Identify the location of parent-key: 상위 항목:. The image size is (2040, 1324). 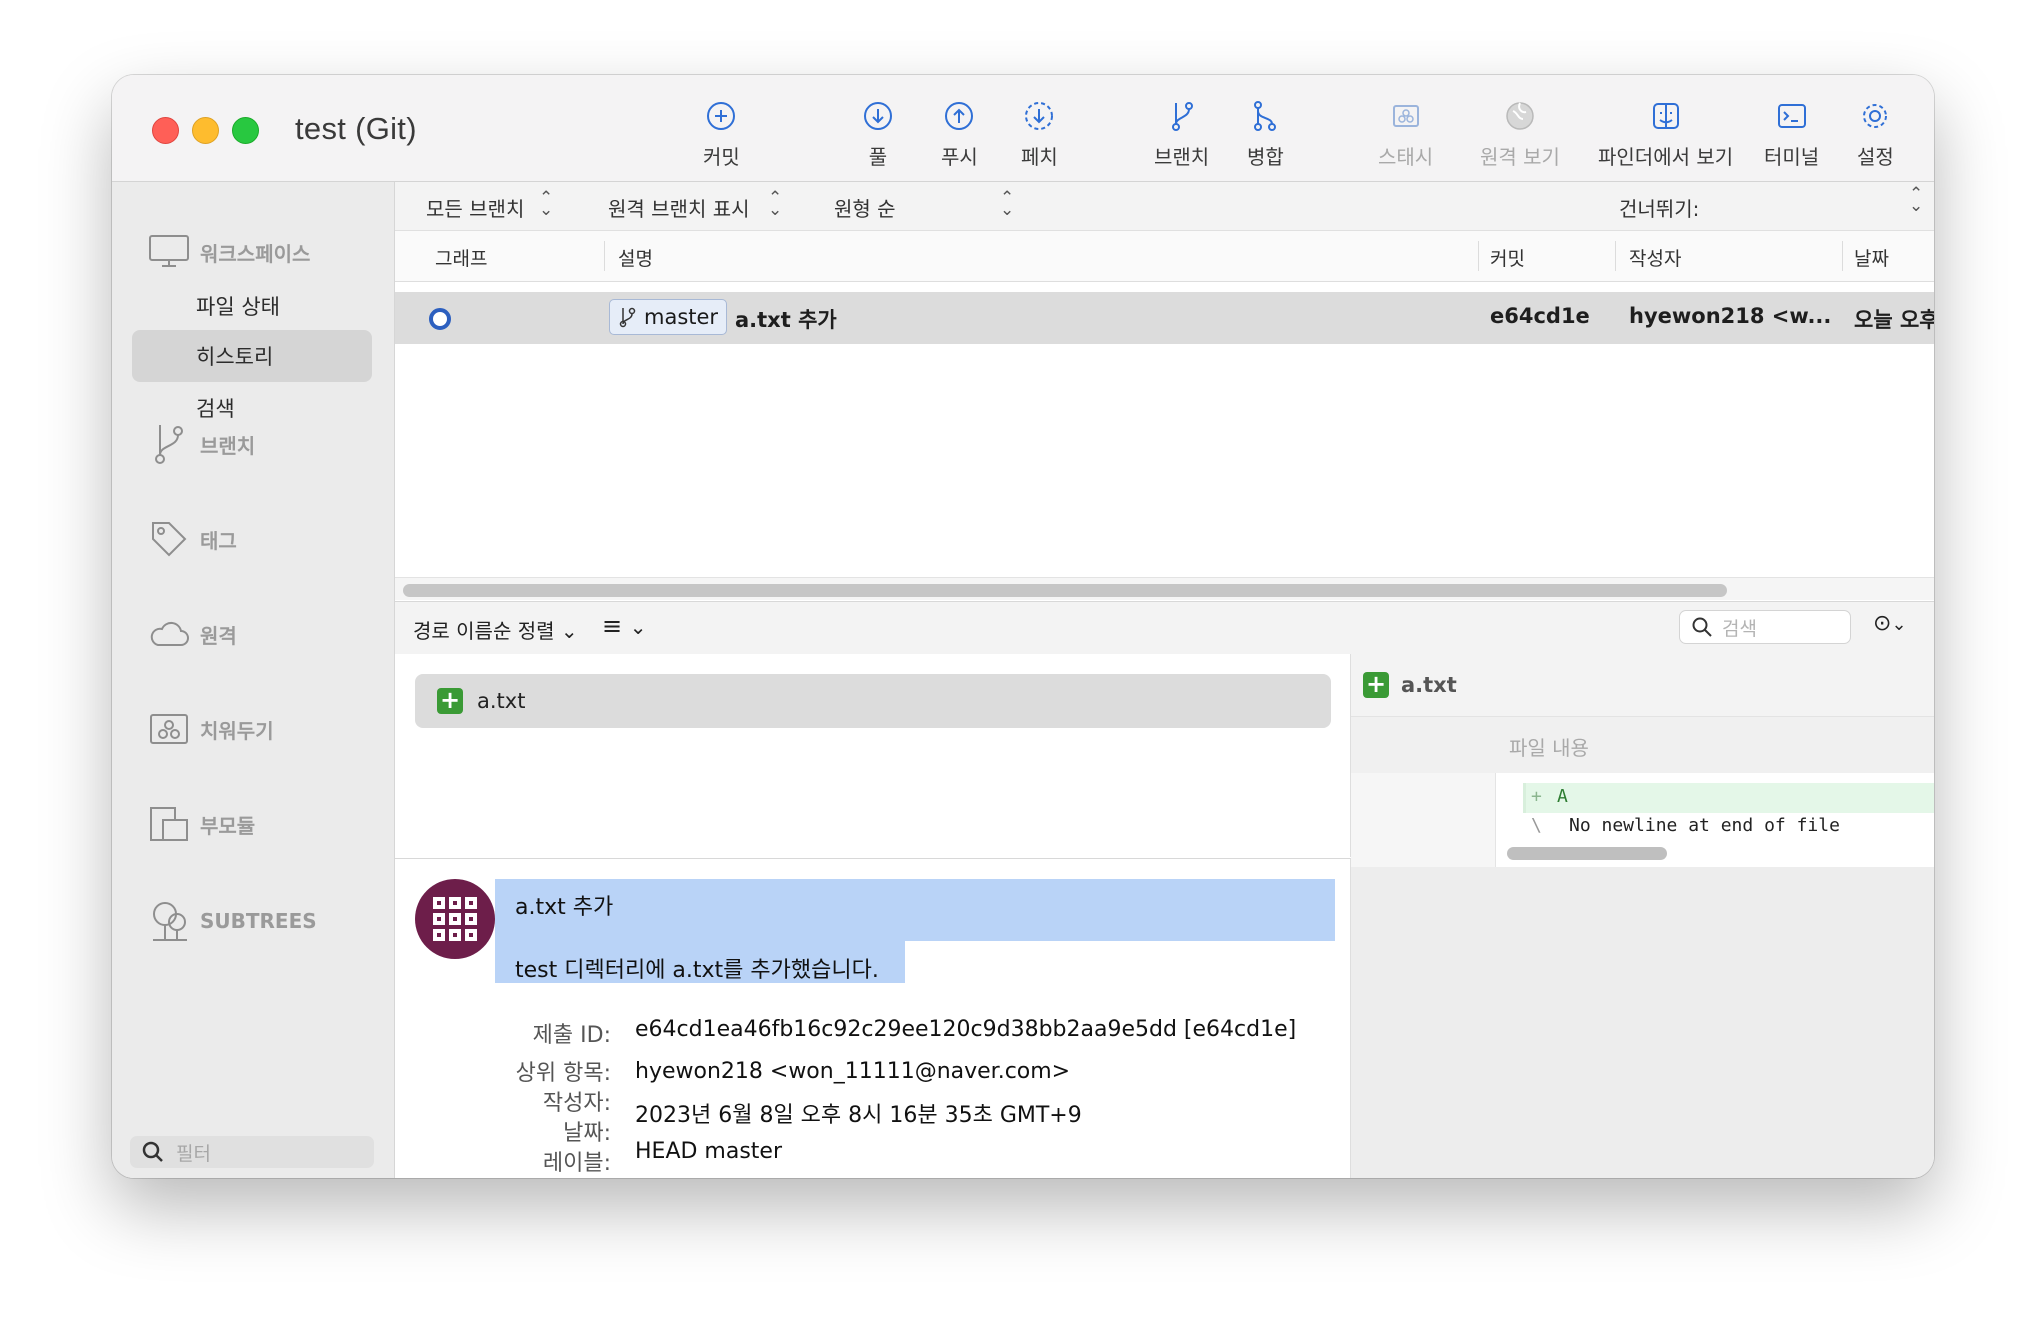
(563, 1073).